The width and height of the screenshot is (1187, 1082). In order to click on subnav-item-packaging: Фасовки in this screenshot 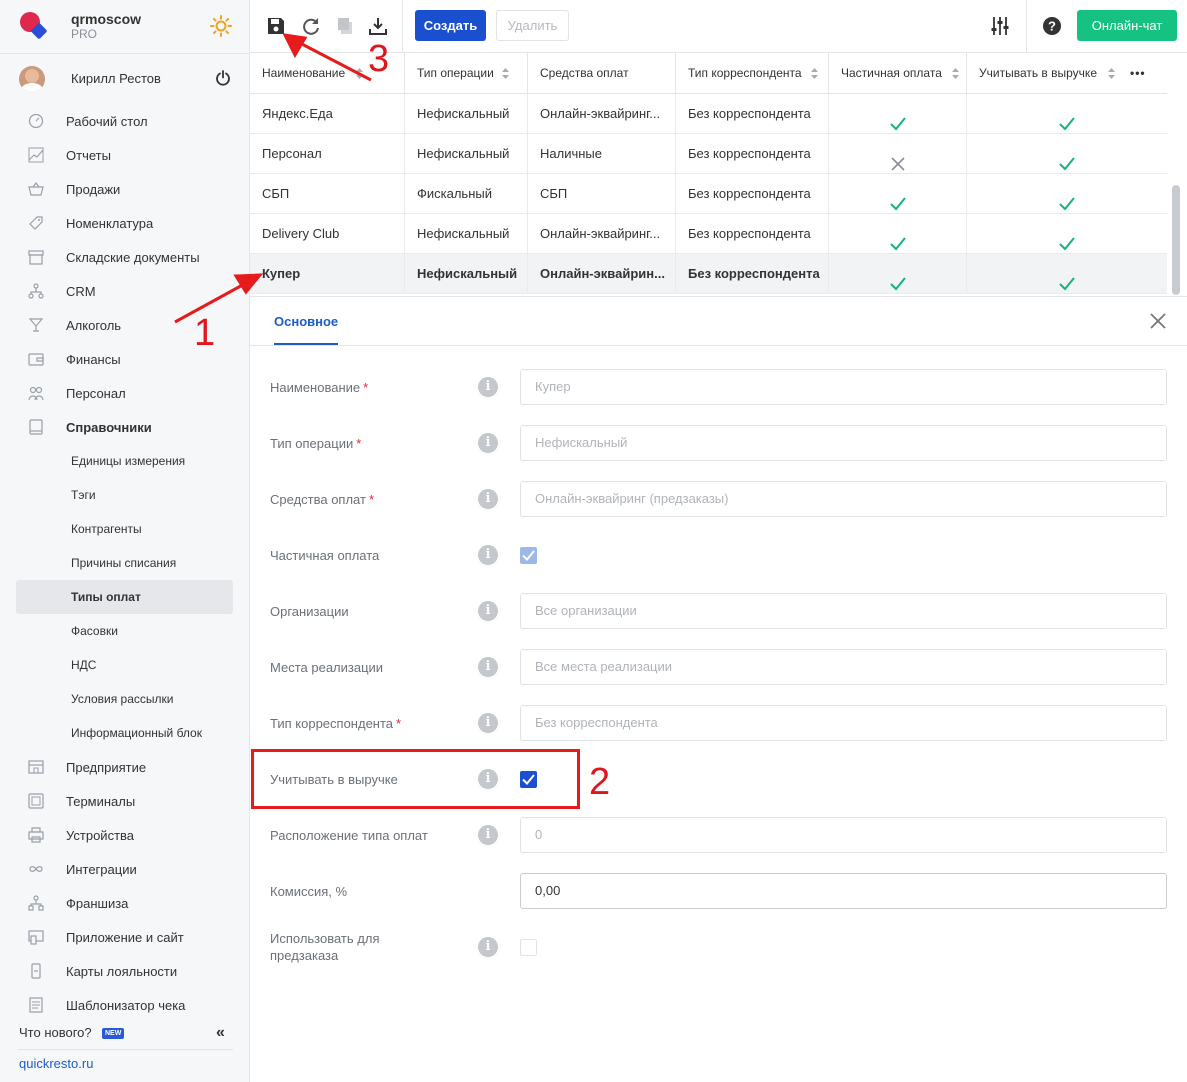, I will do `click(124, 631)`.